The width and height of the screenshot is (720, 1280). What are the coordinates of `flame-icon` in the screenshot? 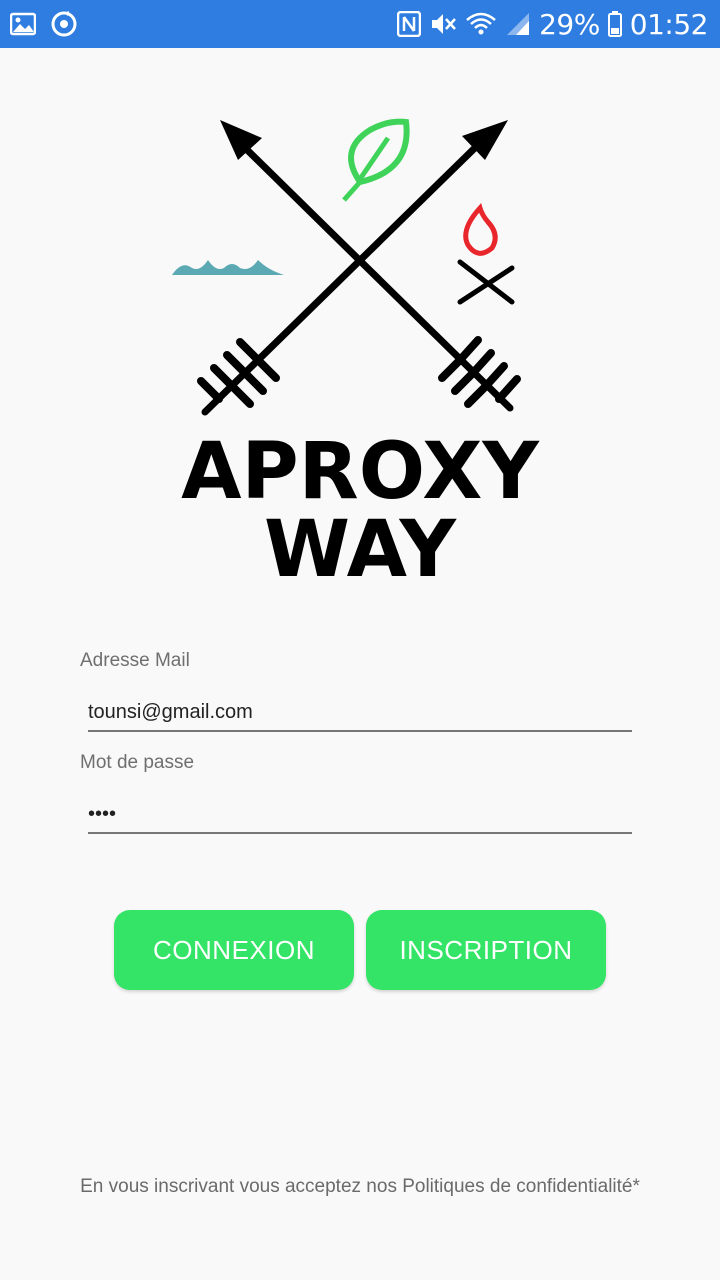 It's located at (480, 229).